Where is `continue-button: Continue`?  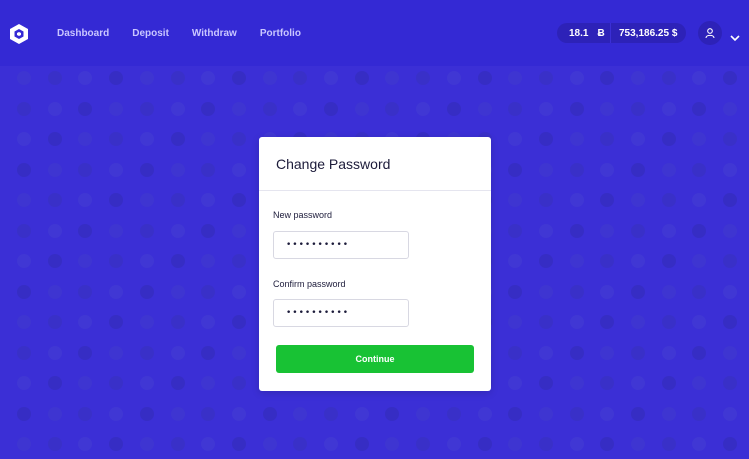
continue-button: Continue is located at coordinates (375, 359).